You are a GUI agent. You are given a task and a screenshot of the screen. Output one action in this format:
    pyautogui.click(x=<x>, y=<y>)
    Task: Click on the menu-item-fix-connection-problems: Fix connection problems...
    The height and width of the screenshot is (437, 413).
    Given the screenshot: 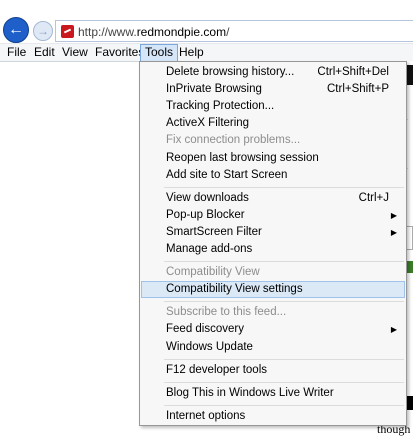 What is the action you would take?
    pyautogui.click(x=273, y=140)
    